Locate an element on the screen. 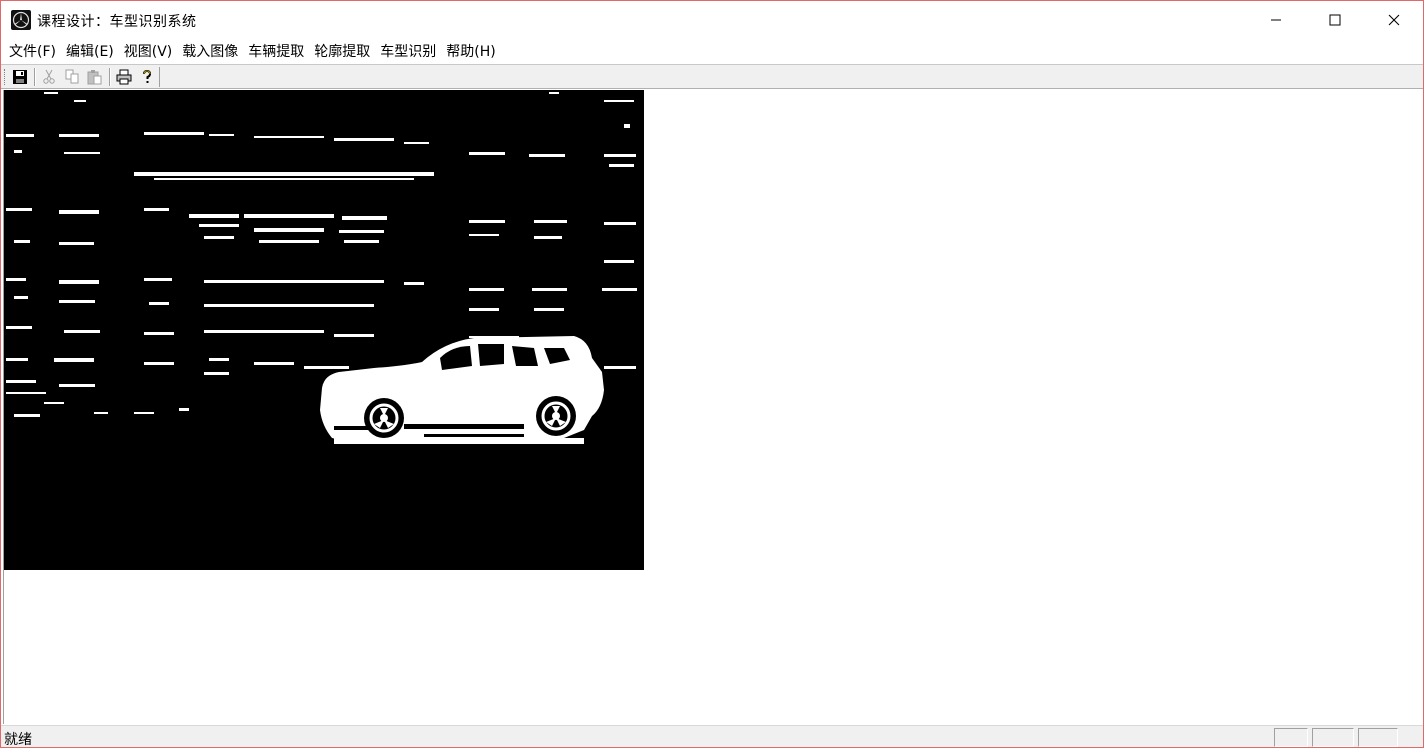  toolbar-end-divider is located at coordinates (159, 77).